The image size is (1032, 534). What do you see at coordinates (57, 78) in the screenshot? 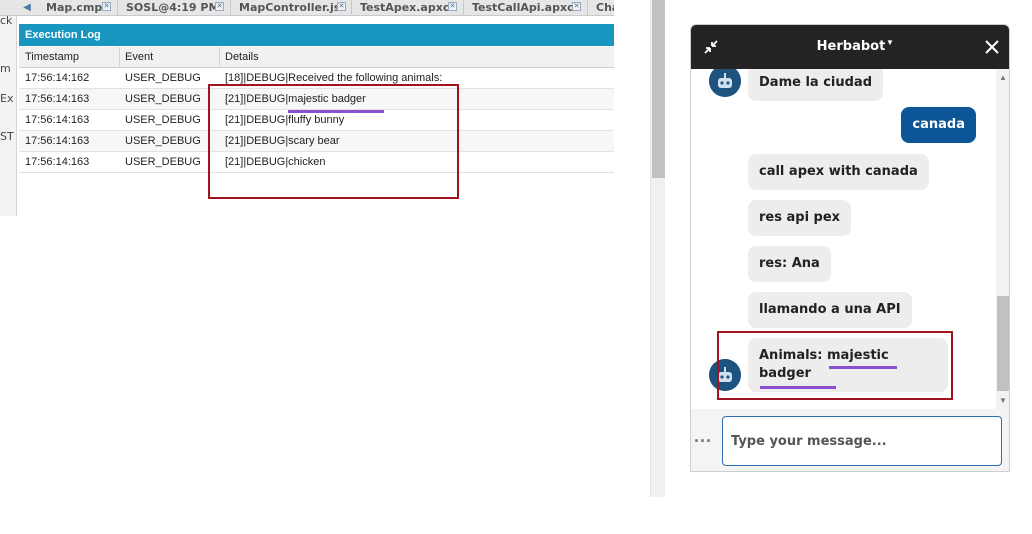
I see `cell-timestamp: 17:56:14:162` at bounding box center [57, 78].